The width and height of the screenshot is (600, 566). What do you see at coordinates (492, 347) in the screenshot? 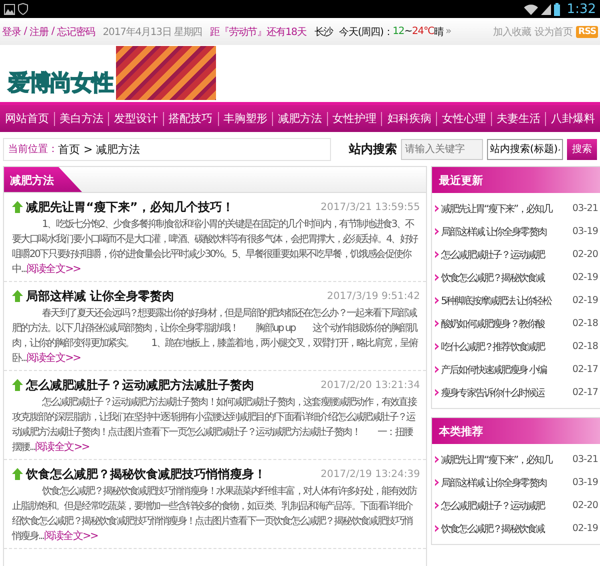
I see `sidebar-link: 吃什么减肥？推荐饮食减肥` at bounding box center [492, 347].